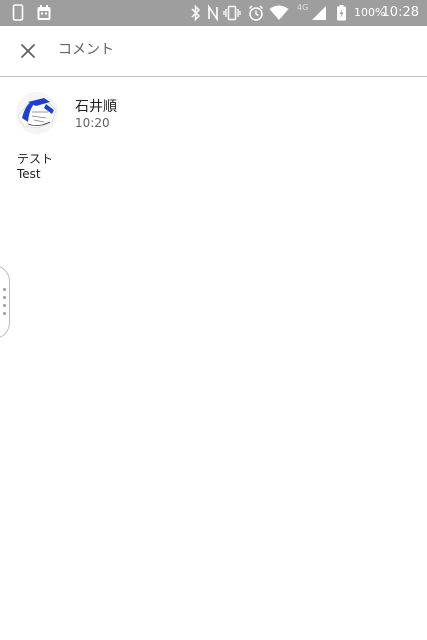  I want to click on comment-timestamp: 10:20, so click(92, 123).